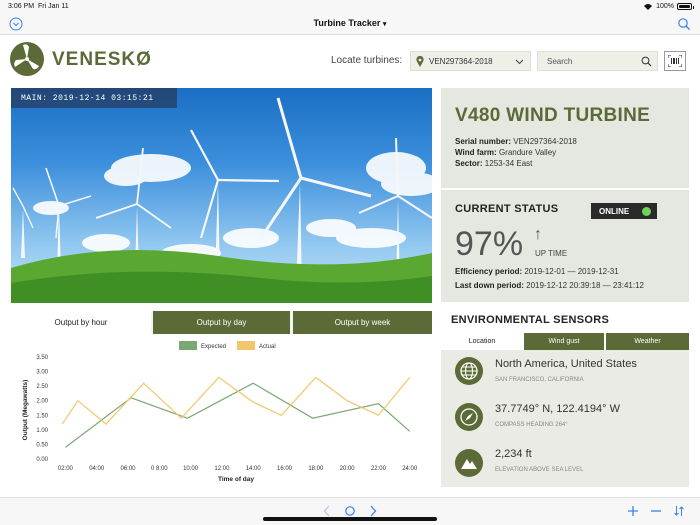 The width and height of the screenshot is (700, 525). Describe the element at coordinates (489, 271) in the screenshot. I see `efficiency-label: Efficiency period:` at that location.